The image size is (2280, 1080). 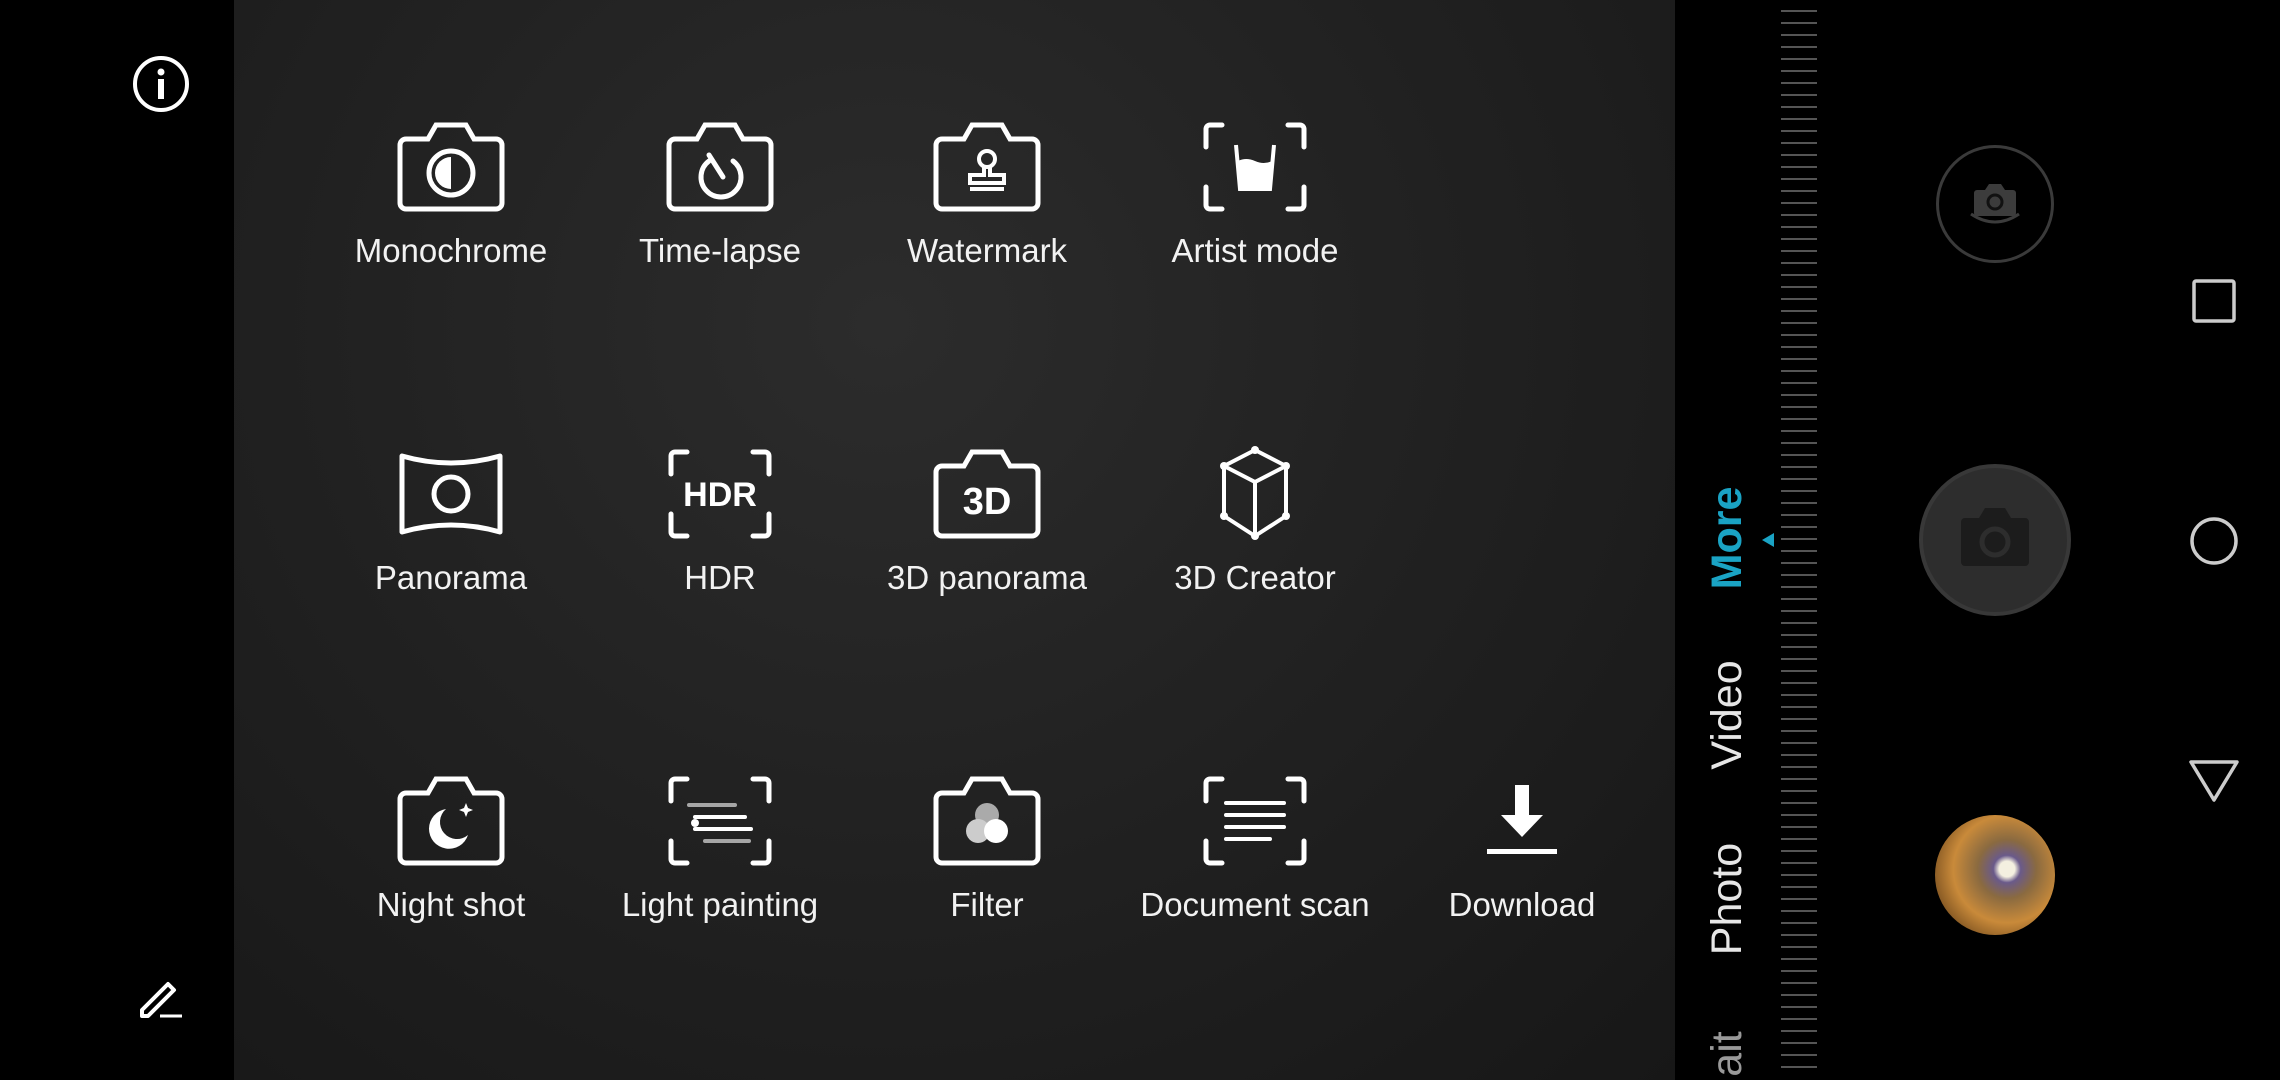 I want to click on mode-monochrome: Monochrome, so click(x=451, y=202).